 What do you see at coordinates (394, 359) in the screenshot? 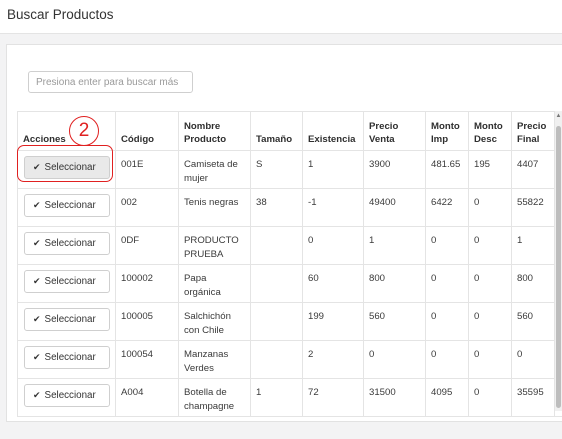
I see `cell-precio-venta: 0` at bounding box center [394, 359].